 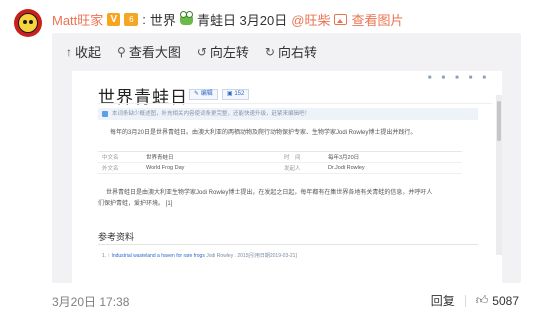 I want to click on view-large-button: ⚲ 查看大图, so click(x=149, y=51).